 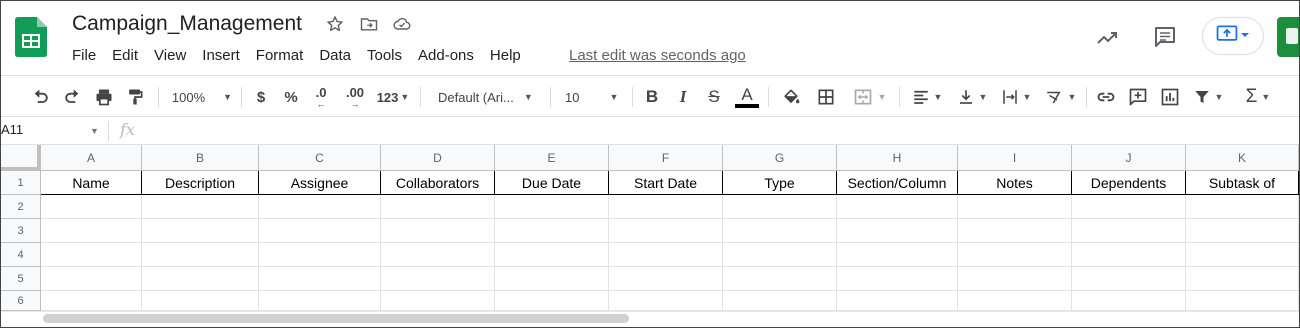 What do you see at coordinates (1242, 255) in the screenshot?
I see `cell-k4` at bounding box center [1242, 255].